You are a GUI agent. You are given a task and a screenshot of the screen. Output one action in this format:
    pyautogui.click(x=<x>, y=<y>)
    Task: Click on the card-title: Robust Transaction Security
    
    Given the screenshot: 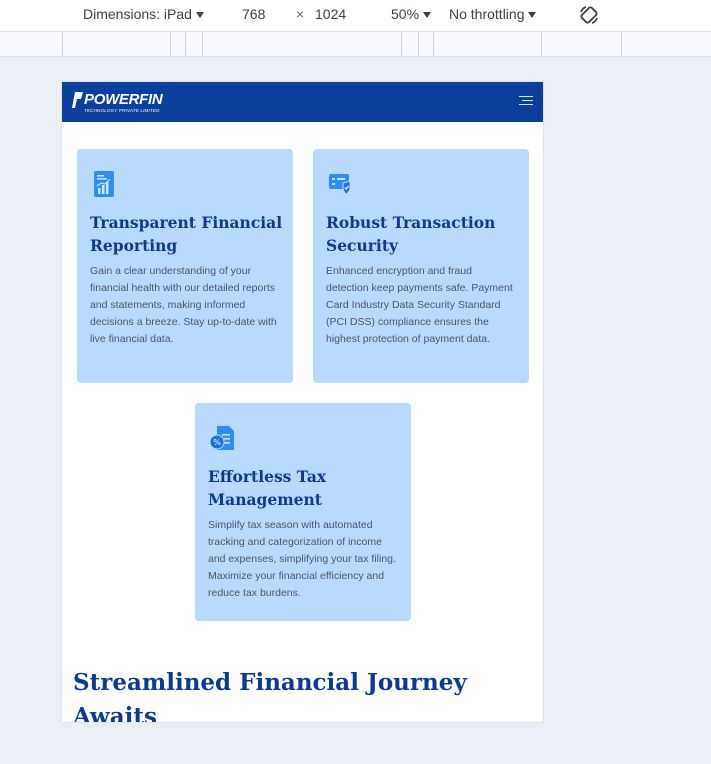 What is the action you would take?
    pyautogui.click(x=411, y=234)
    